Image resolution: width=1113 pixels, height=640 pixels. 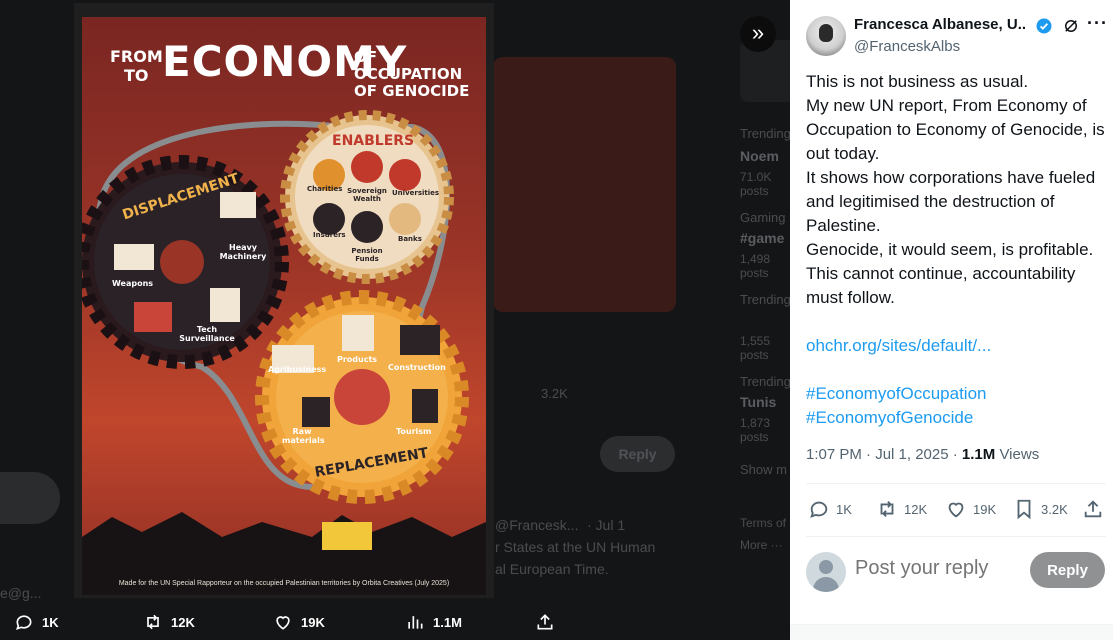 I want to click on repost-count: 12K, so click(x=916, y=509).